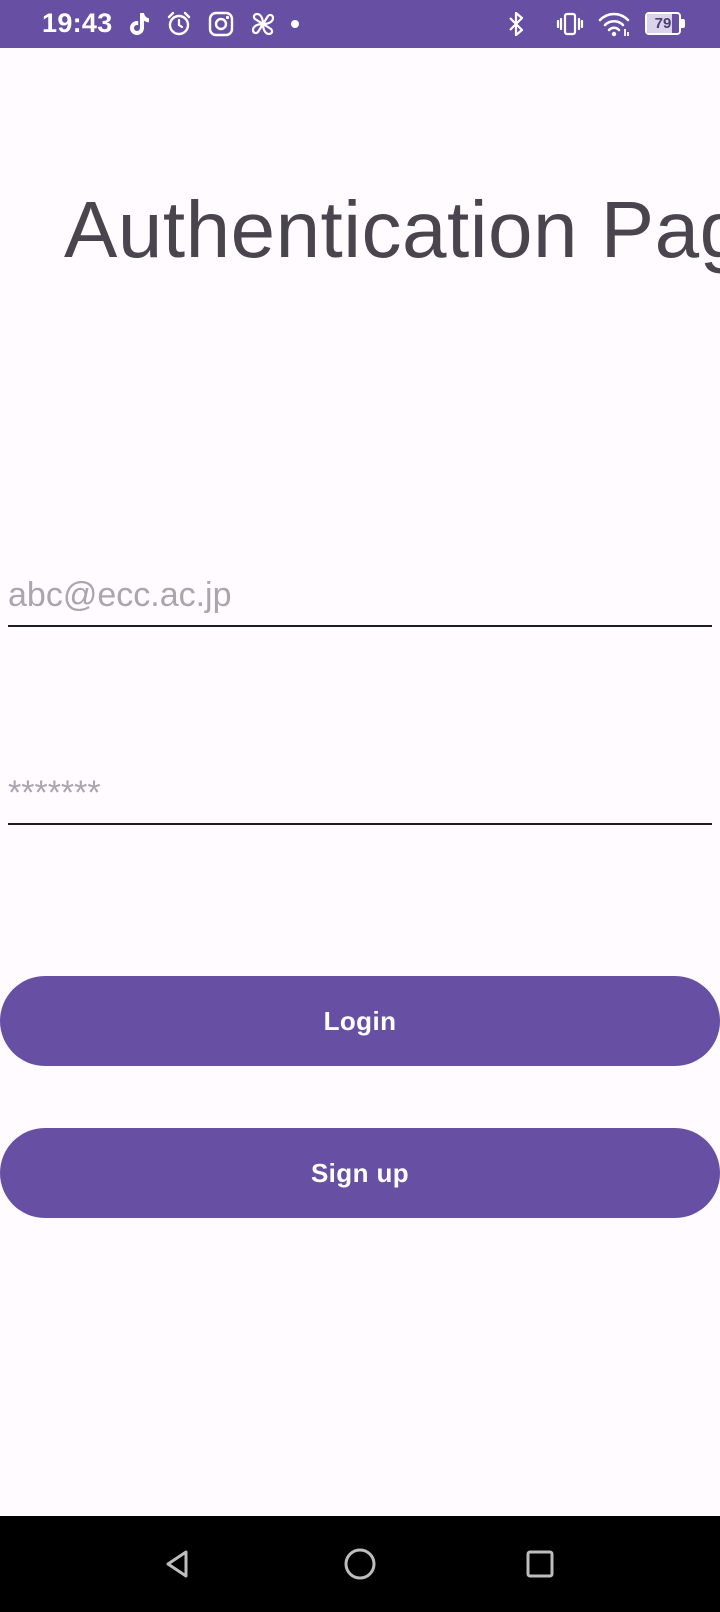  I want to click on navigation-bar, so click(360, 1564).